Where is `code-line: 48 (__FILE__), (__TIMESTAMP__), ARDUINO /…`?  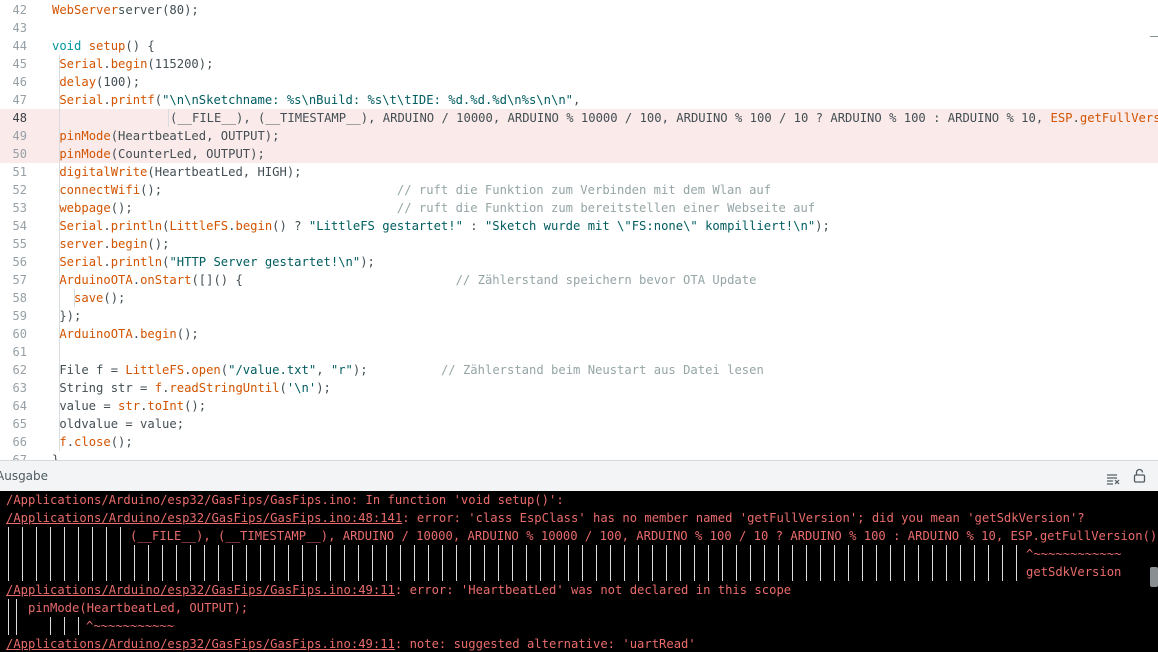
code-line: 48 (__FILE__), (__TIMESTAMP__), ARDUINO /… is located at coordinates (579, 118).